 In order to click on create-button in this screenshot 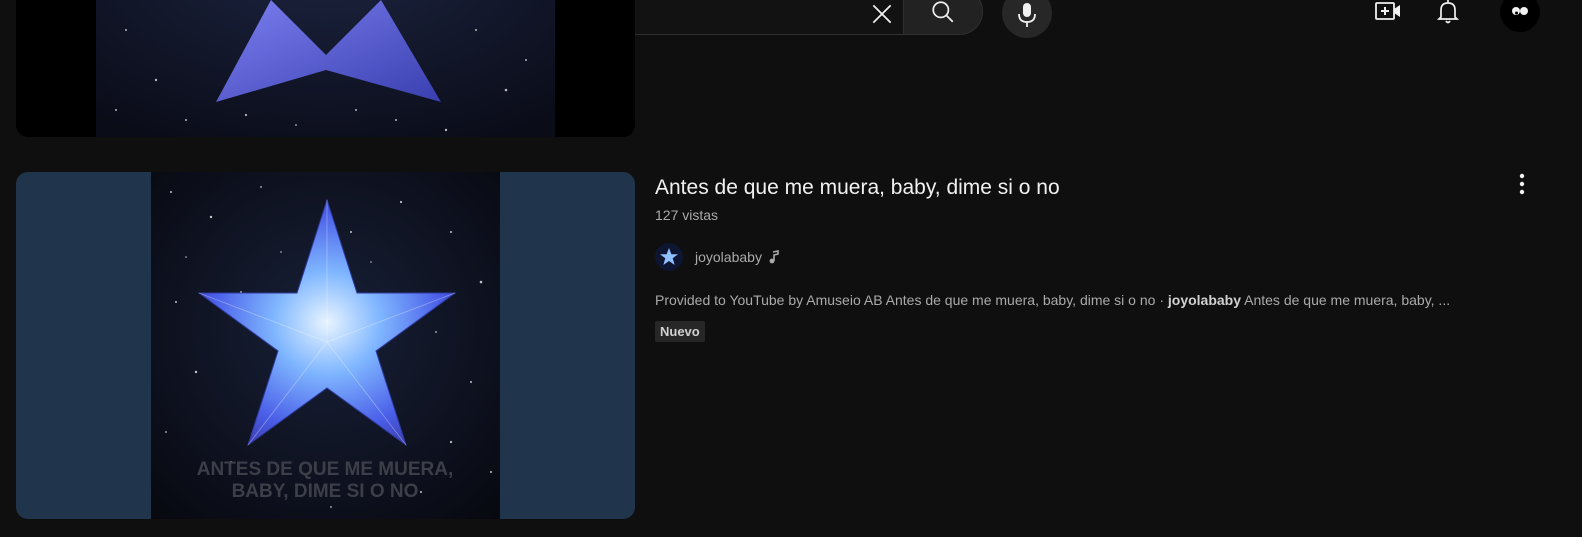, I will do `click(1388, 15)`.